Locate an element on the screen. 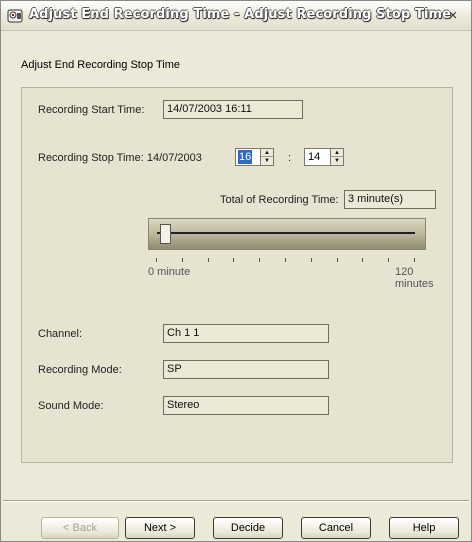  page-heading: Adjust End Recording Stop Time is located at coordinates (100, 65).